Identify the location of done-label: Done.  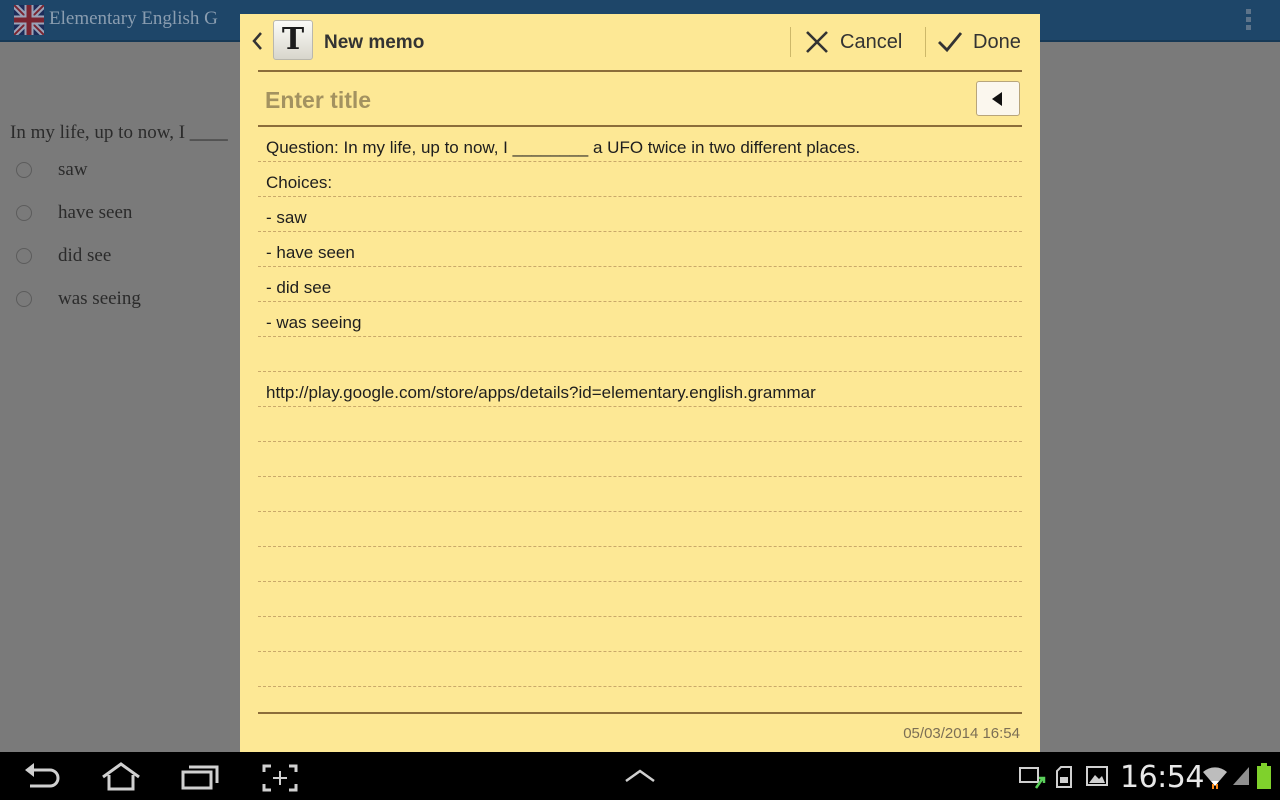
(997, 41).